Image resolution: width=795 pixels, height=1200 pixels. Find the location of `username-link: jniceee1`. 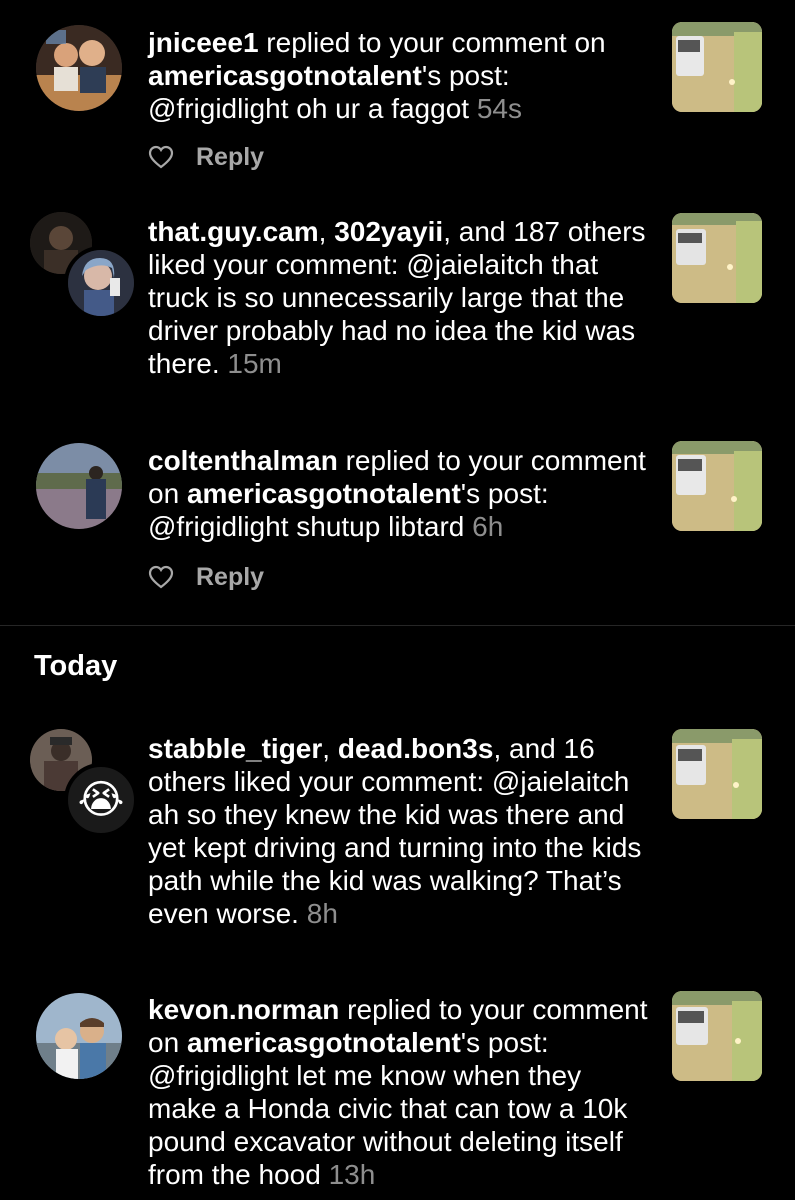

username-link: jniceee1 is located at coordinates (203, 42).